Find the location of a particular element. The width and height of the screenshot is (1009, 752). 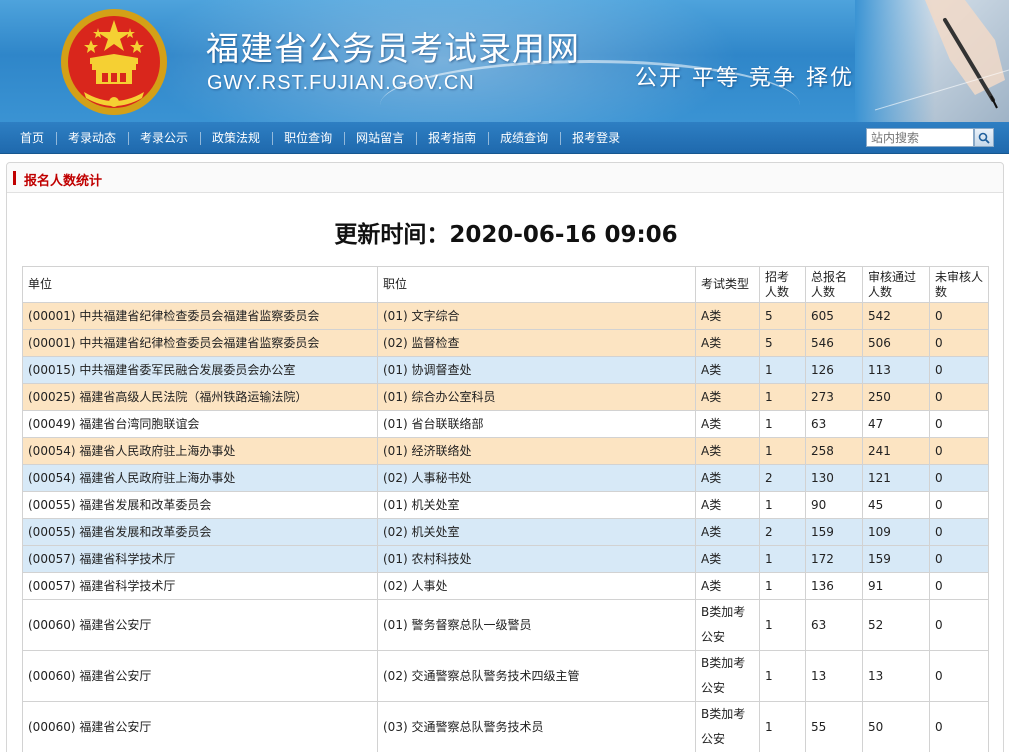

cell-position: (02) 交通警察总队警务技术四级主管 is located at coordinates (536, 676).